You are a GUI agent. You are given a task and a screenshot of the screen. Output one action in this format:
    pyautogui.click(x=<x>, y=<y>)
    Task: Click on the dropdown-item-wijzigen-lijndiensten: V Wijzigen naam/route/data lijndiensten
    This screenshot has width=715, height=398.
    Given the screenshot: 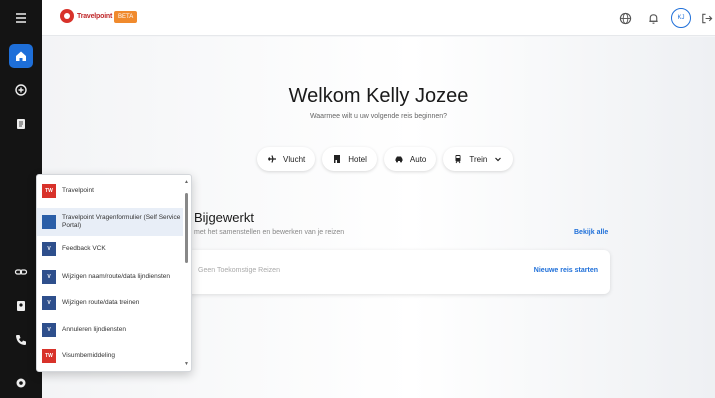 What is the action you would take?
    pyautogui.click(x=110, y=277)
    